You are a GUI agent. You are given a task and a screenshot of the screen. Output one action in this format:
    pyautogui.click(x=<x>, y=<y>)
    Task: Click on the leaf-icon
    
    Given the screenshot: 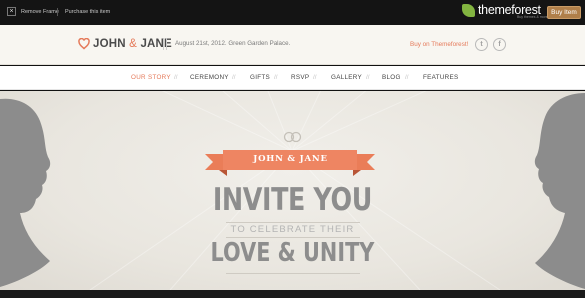 What is the action you would take?
    pyautogui.click(x=468, y=10)
    